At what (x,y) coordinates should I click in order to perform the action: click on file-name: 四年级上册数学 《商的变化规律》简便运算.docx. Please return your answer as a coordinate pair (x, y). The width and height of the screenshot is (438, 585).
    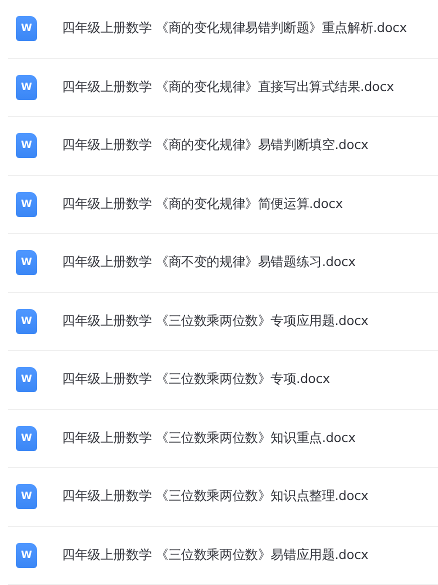
    Looking at the image, I should click on (202, 204).